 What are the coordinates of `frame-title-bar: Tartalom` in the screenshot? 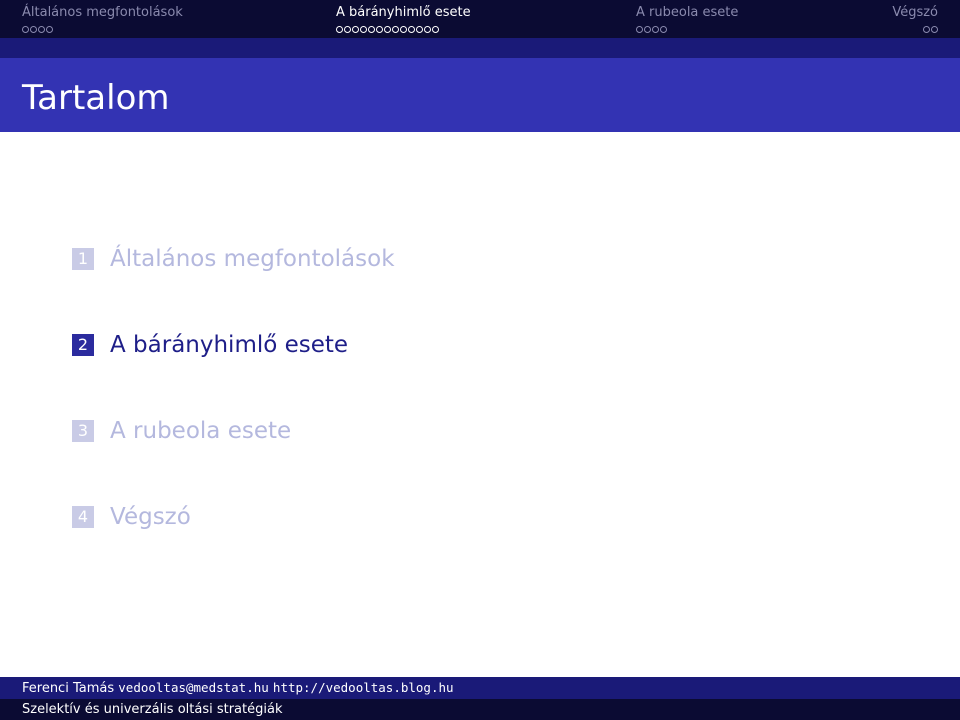 It's located at (480, 95).